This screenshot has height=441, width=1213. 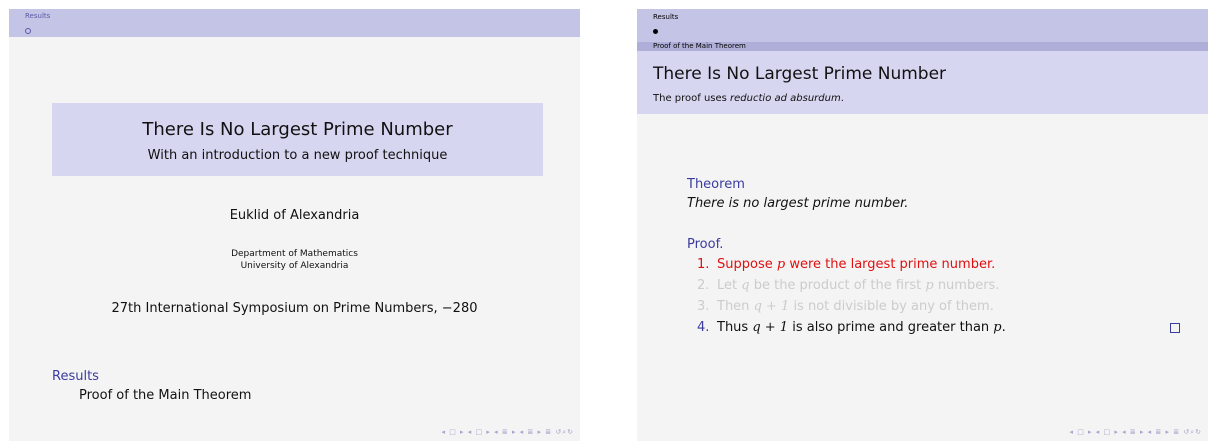 I want to click on frame-subtitle: The proof uses reductio ad absurdum., so click(x=748, y=98).